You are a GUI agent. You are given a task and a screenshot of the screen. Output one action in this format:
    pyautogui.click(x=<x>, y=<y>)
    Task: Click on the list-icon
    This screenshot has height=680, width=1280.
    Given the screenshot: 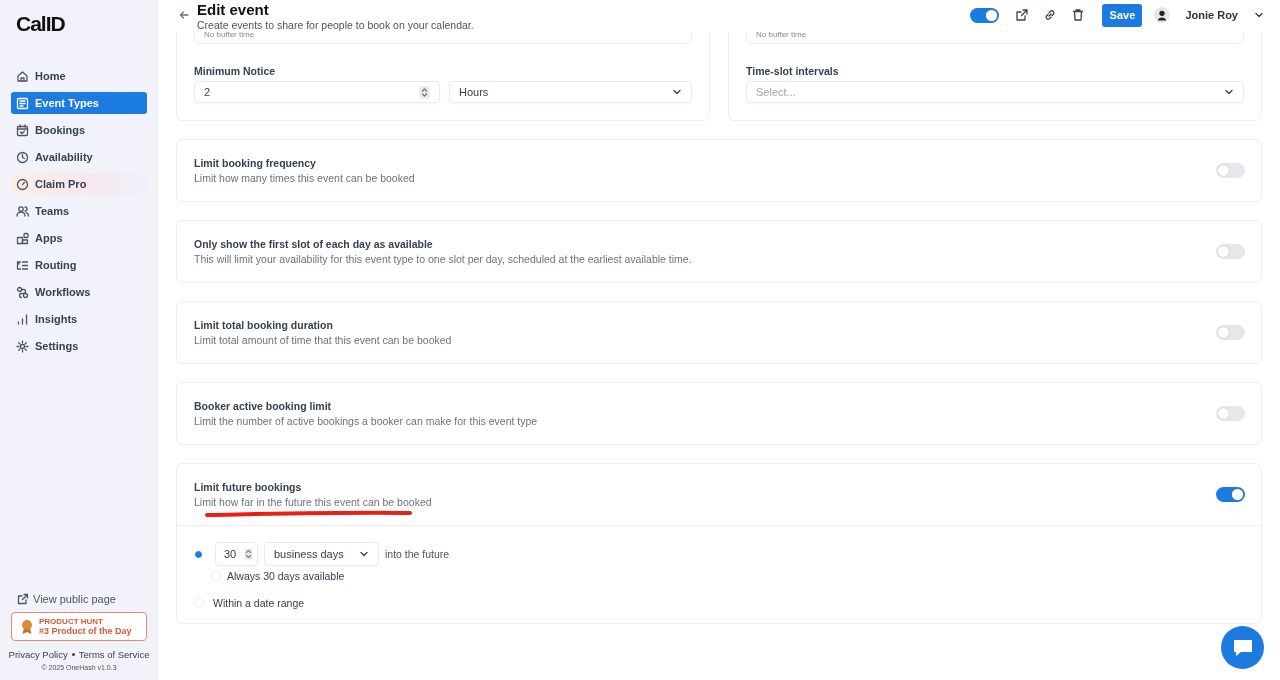 What is the action you would take?
    pyautogui.click(x=22, y=103)
    